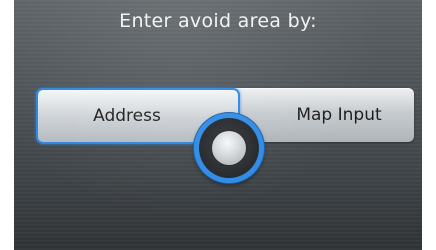 This screenshot has width=436, height=250. What do you see at coordinates (339, 115) in the screenshot?
I see `map-input-button: Map Input` at bounding box center [339, 115].